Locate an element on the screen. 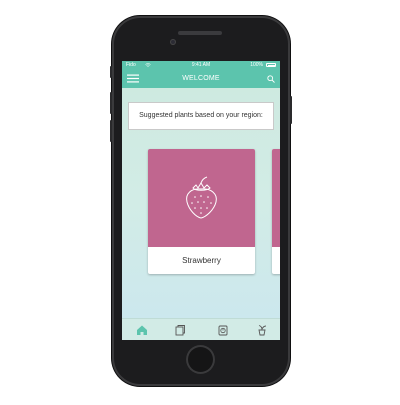  tab-bar is located at coordinates (201, 329).